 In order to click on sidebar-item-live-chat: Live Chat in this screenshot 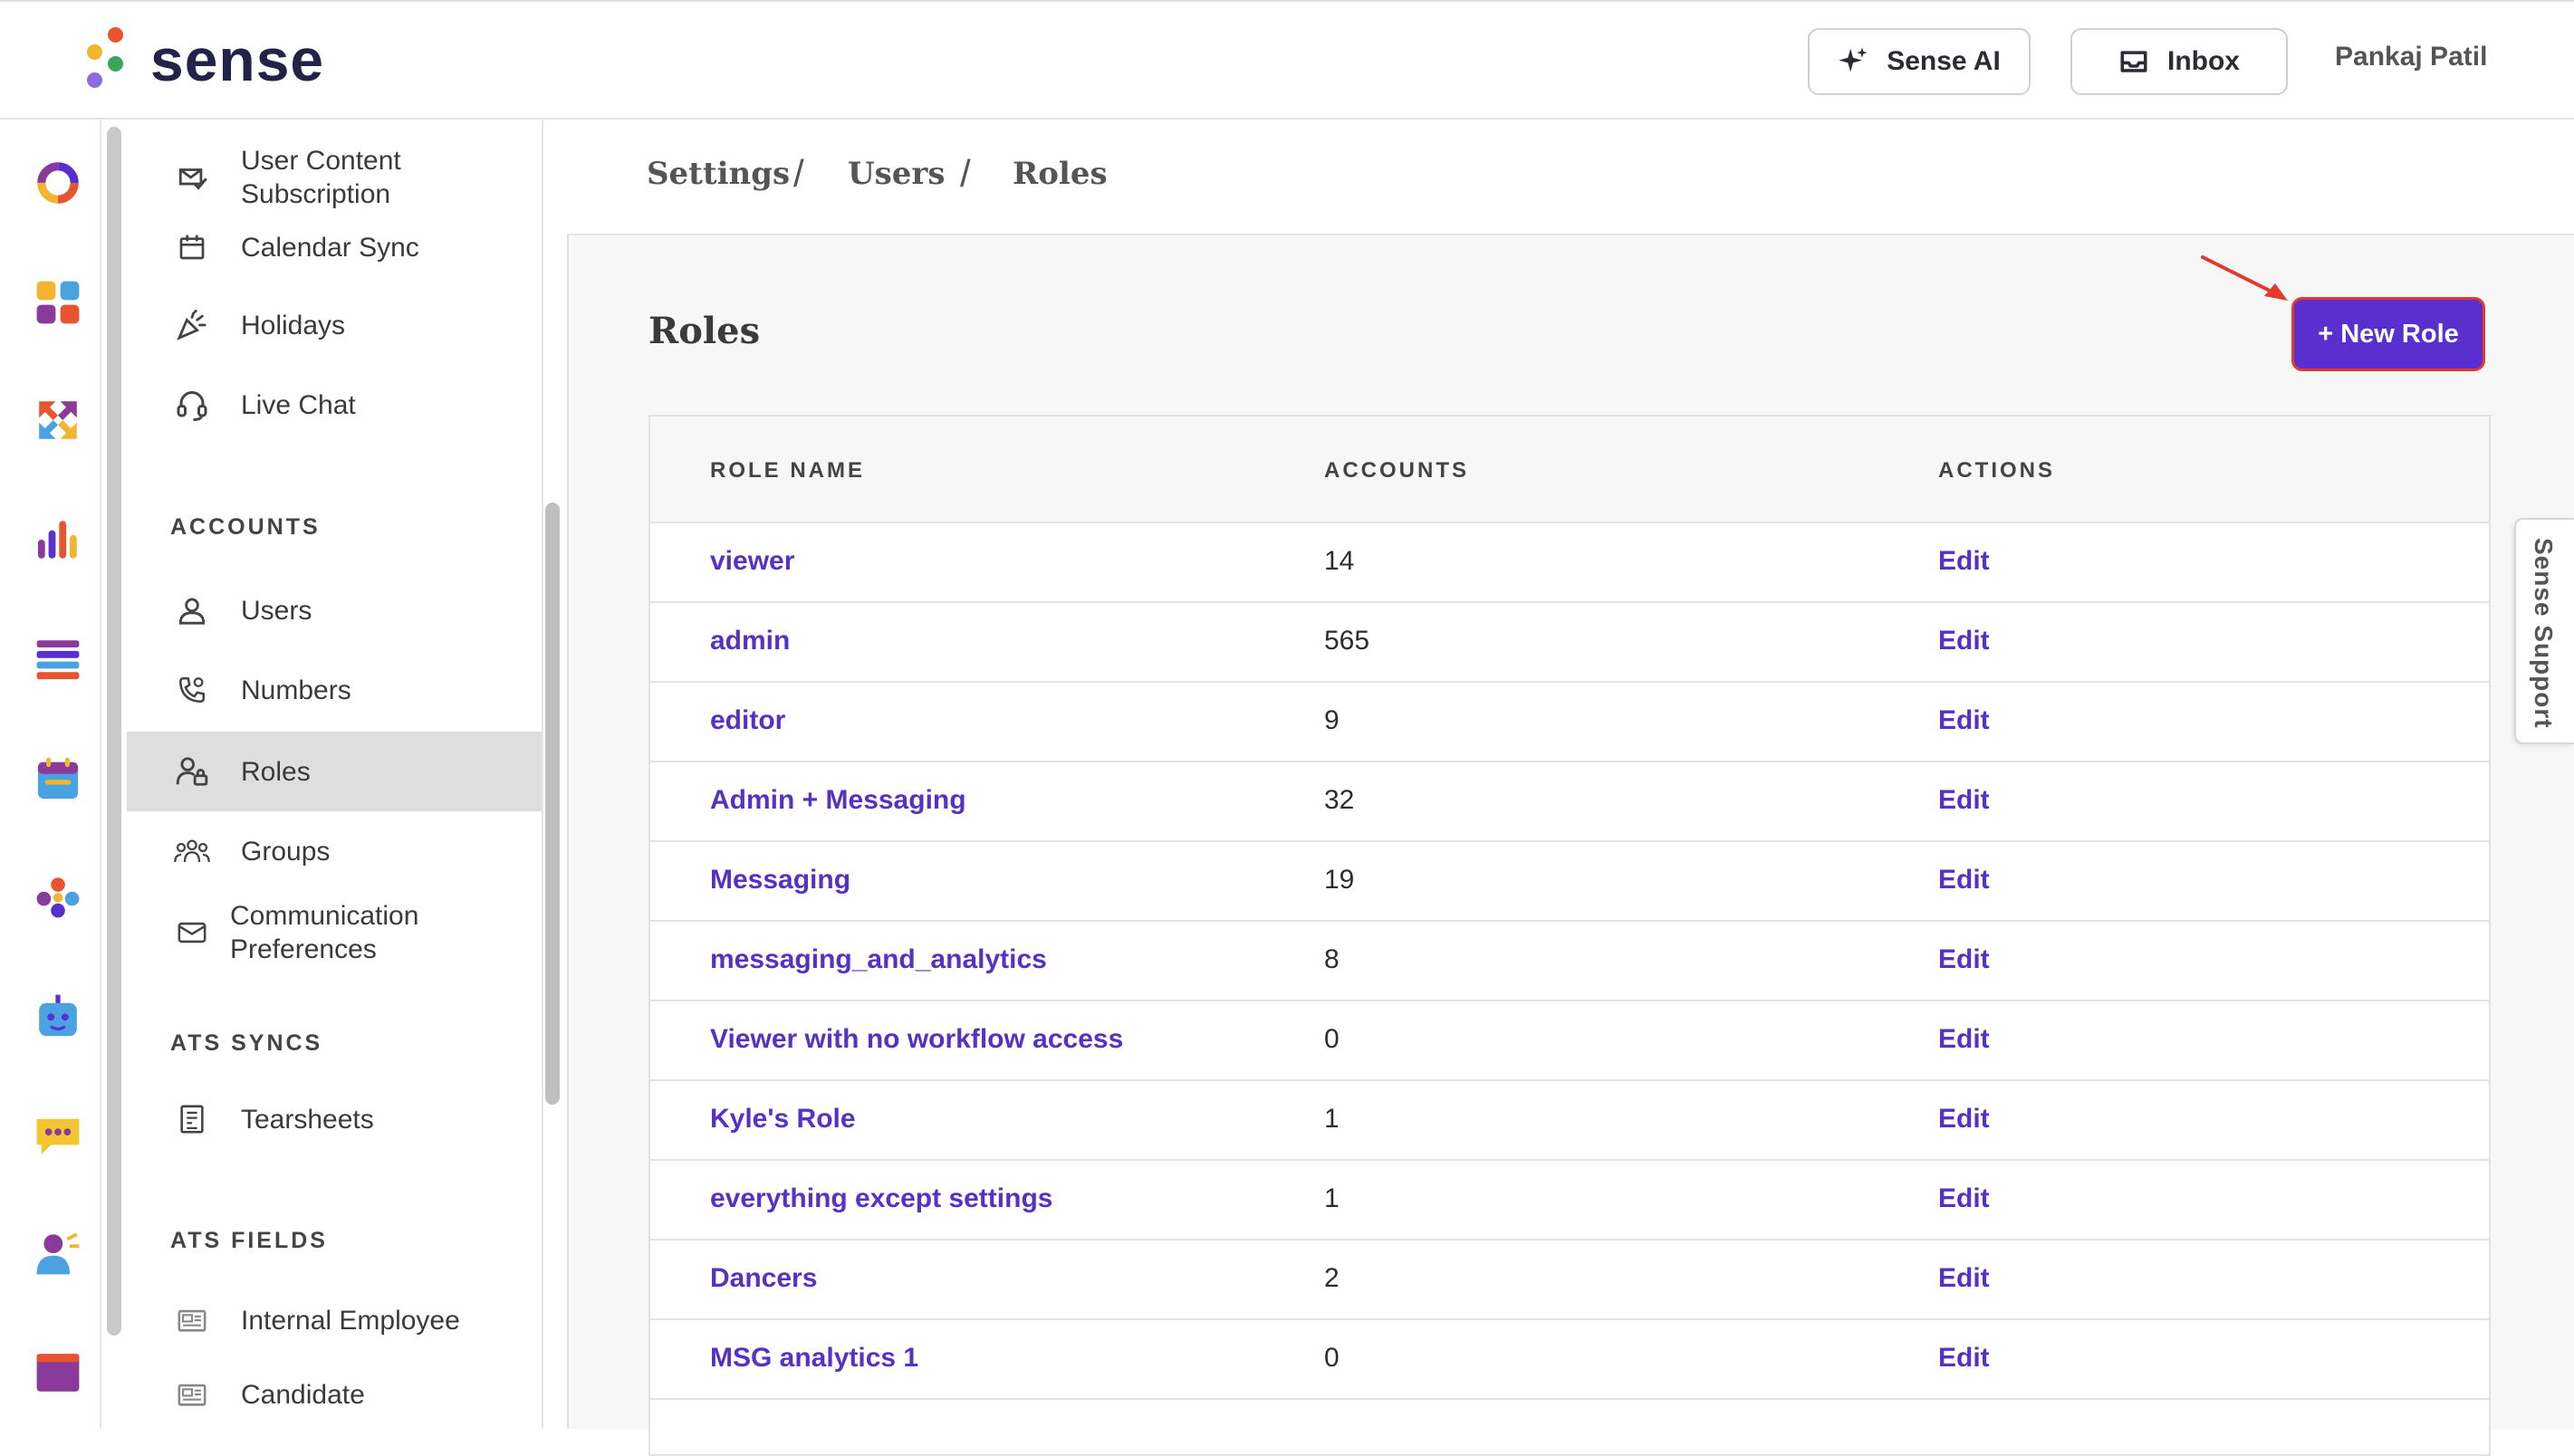, I will do `click(334, 404)`.